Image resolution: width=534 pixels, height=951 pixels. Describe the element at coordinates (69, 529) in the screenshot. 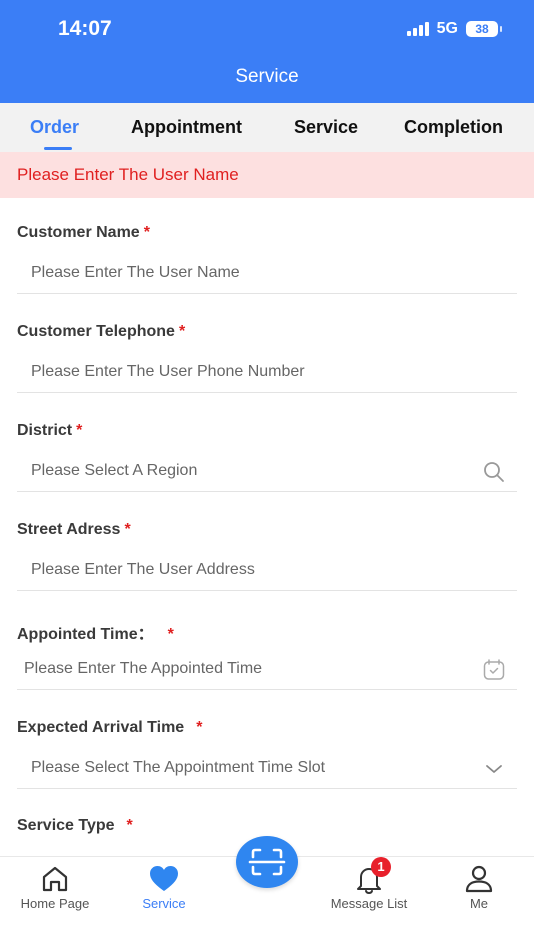

I see `field-label: Street Adress` at that location.